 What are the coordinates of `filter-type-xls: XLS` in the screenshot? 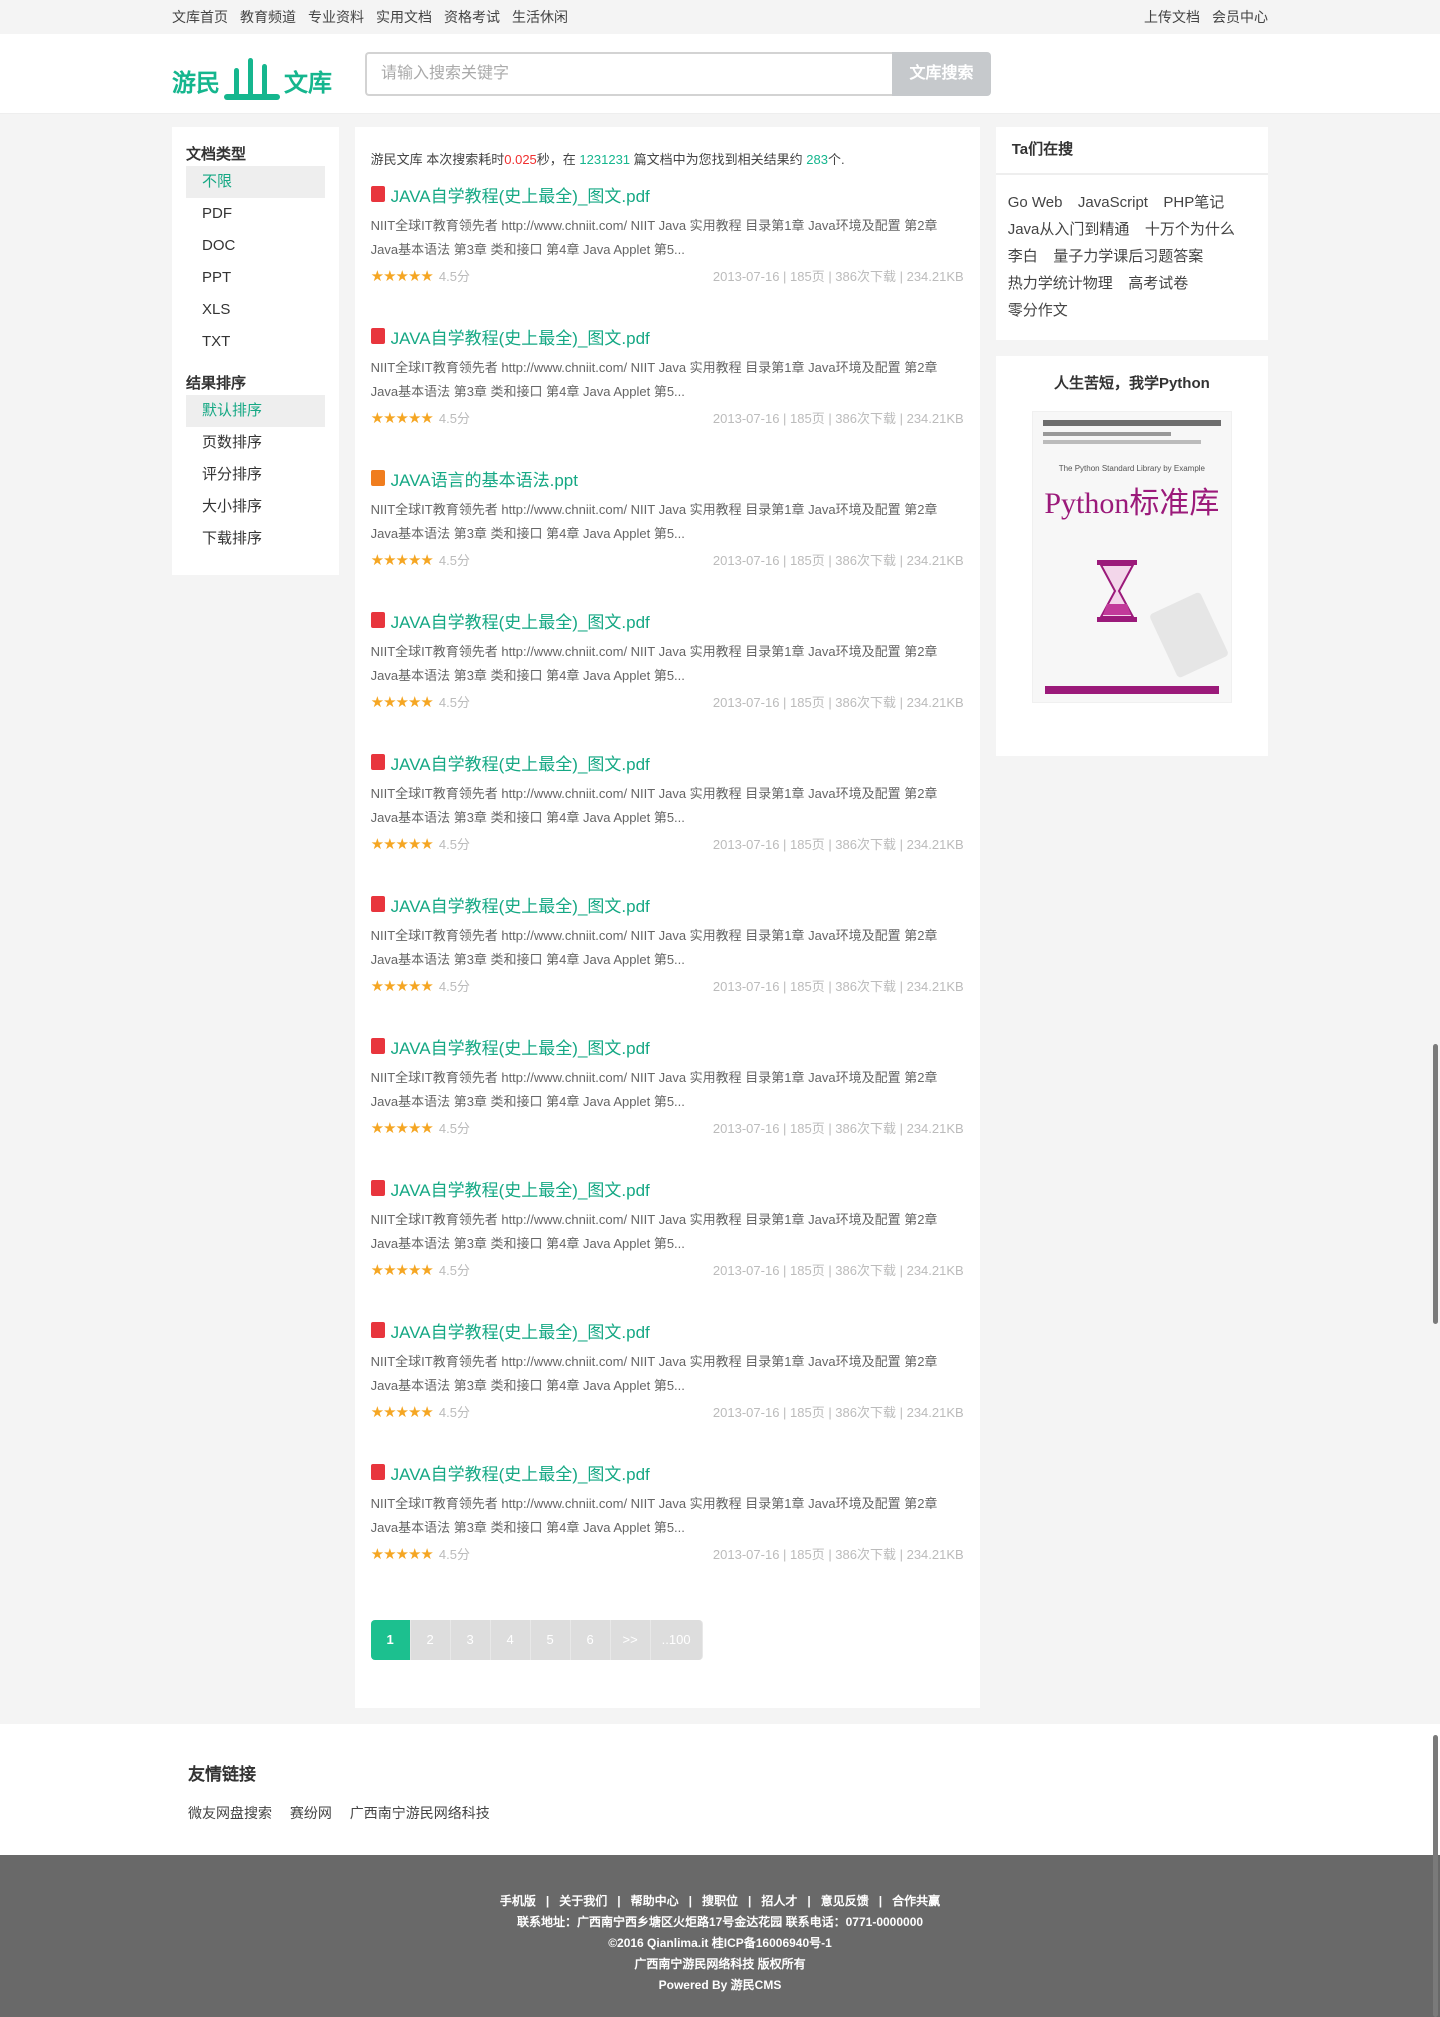 It's located at (255, 310).